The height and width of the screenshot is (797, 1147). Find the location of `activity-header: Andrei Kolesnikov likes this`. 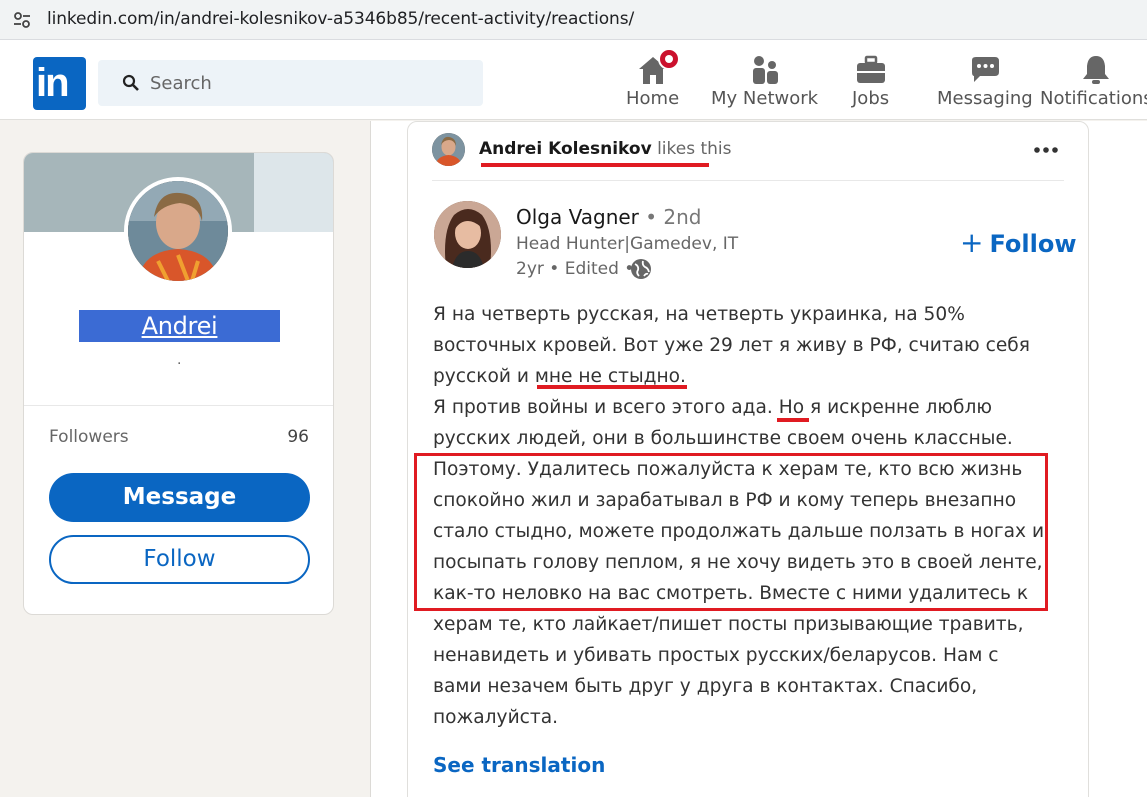

activity-header: Andrei Kolesnikov likes this is located at coordinates (605, 149).